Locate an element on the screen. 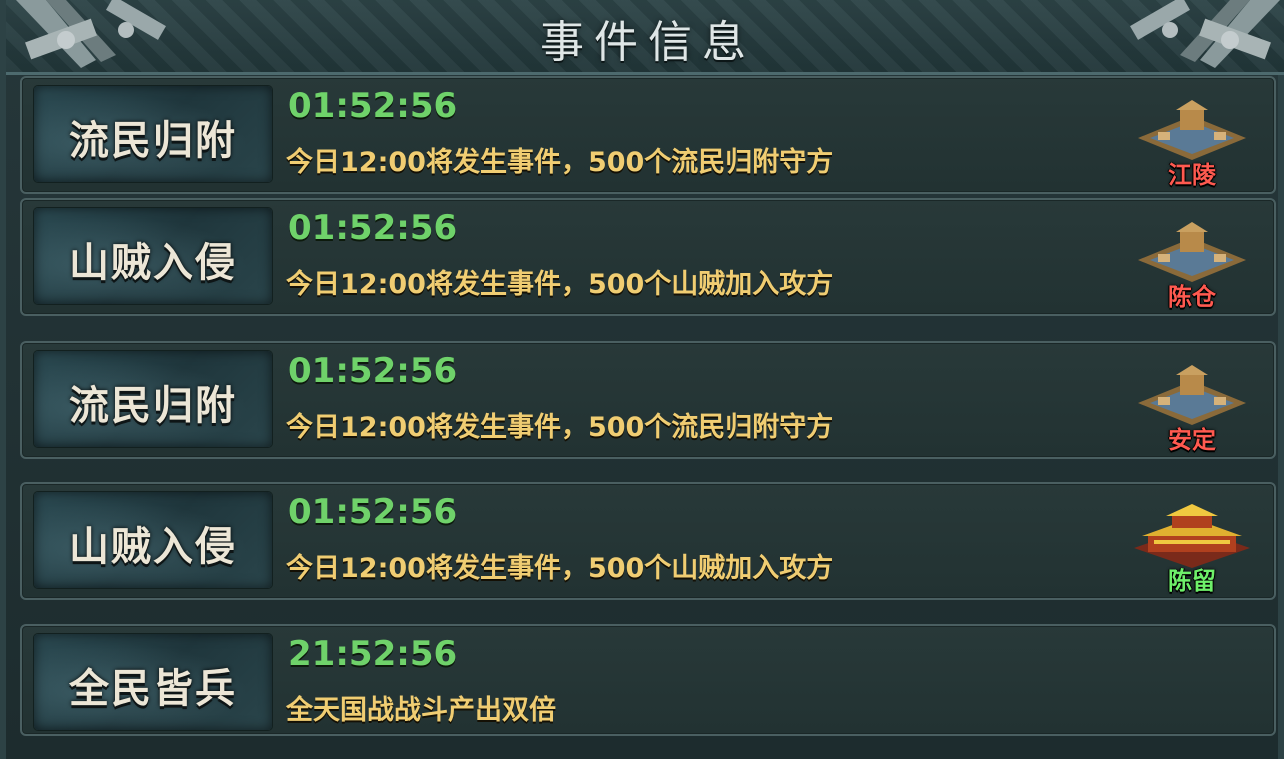 The width and height of the screenshot is (1284, 759). city-button: 江陵 is located at coordinates (1192, 144).